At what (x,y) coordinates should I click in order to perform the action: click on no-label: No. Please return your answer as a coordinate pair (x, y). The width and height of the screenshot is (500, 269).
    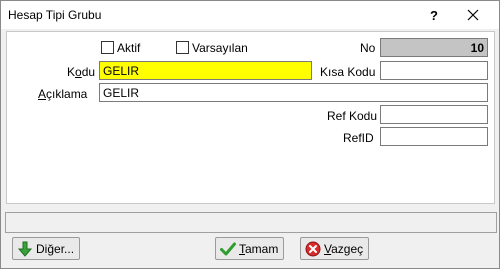
    Looking at the image, I should click on (368, 48).